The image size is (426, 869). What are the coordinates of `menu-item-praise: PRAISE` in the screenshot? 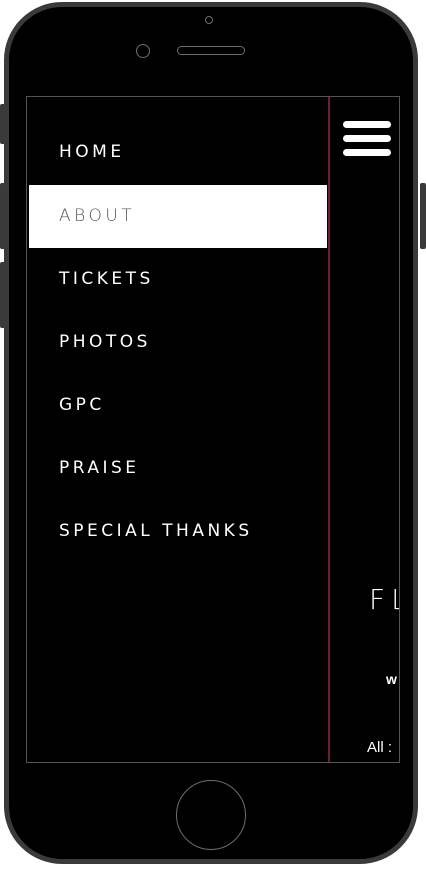 It's located at (178, 468).